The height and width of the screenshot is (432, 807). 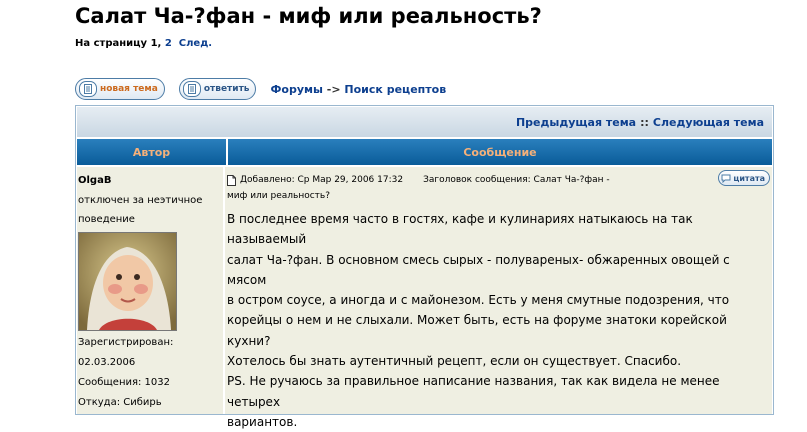 I want to click on registered-date: 02.03.2006, so click(x=107, y=362).